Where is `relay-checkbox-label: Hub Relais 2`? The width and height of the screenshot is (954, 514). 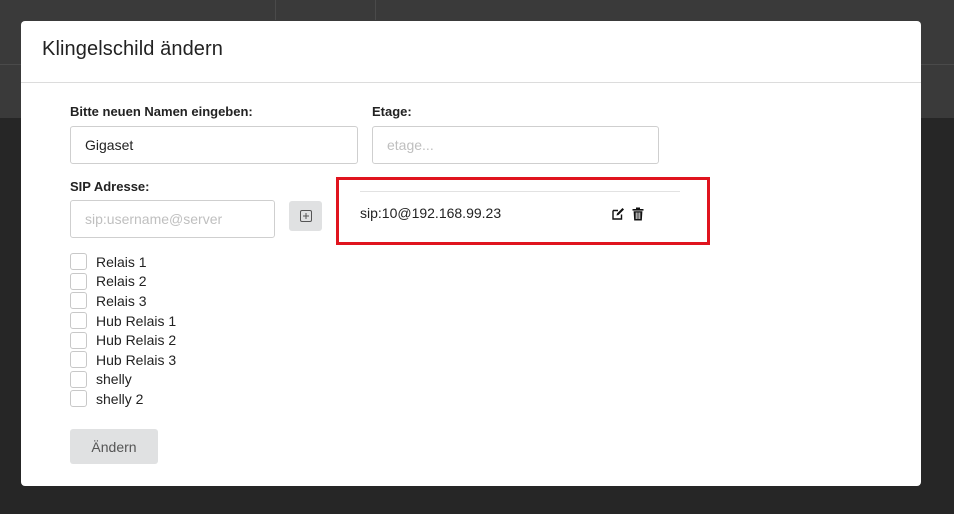 relay-checkbox-label: Hub Relais 2 is located at coordinates (136, 340).